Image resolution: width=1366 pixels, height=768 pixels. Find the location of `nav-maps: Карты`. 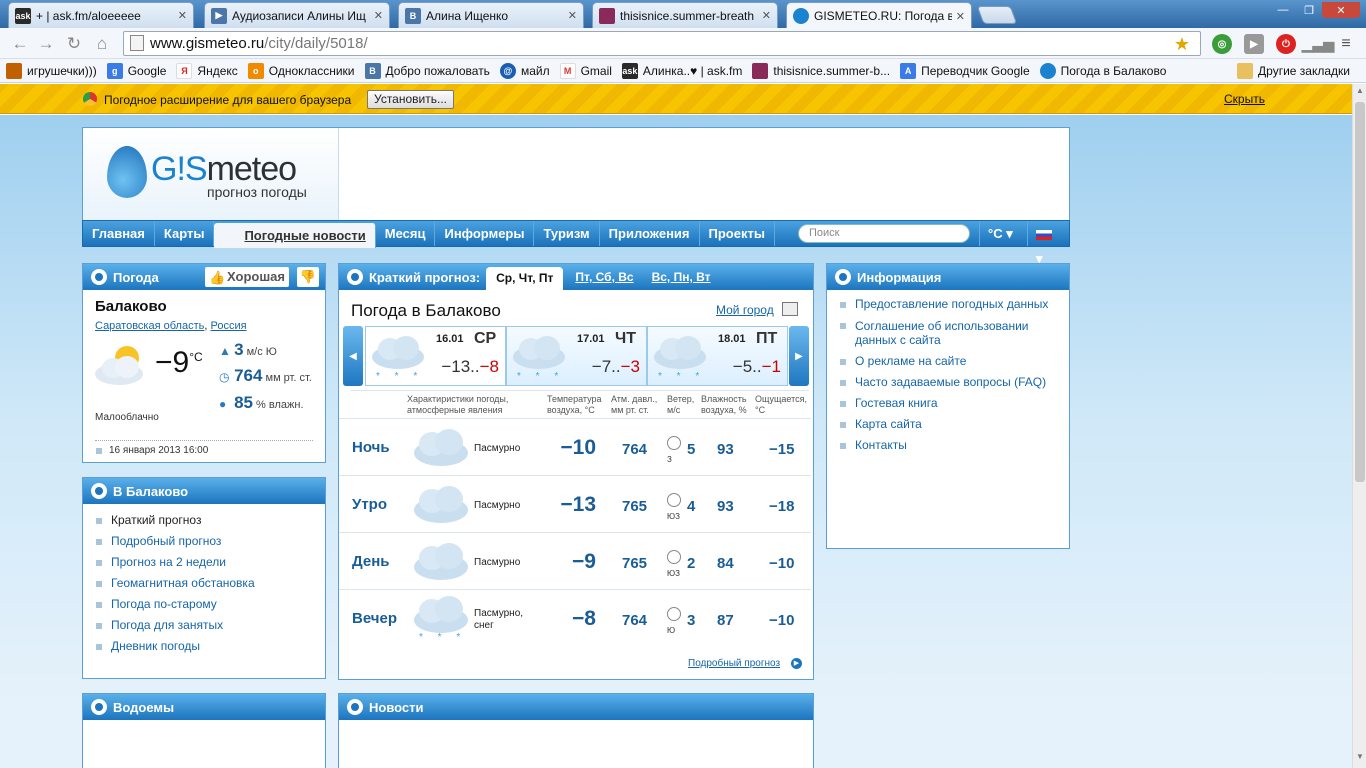

nav-maps: Карты is located at coordinates (185, 233).